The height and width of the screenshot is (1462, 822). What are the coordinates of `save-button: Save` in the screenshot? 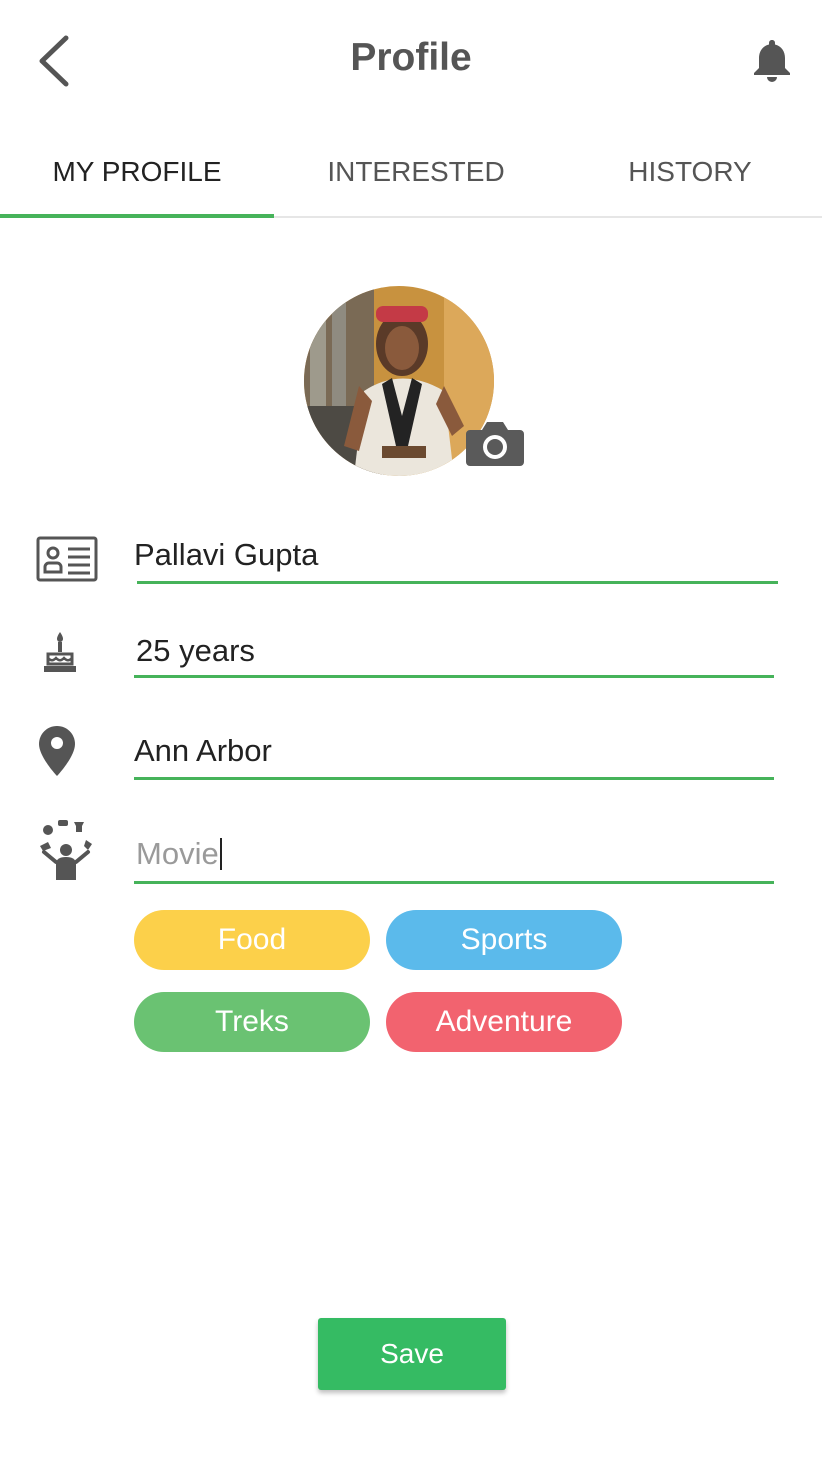 It's located at (412, 1354).